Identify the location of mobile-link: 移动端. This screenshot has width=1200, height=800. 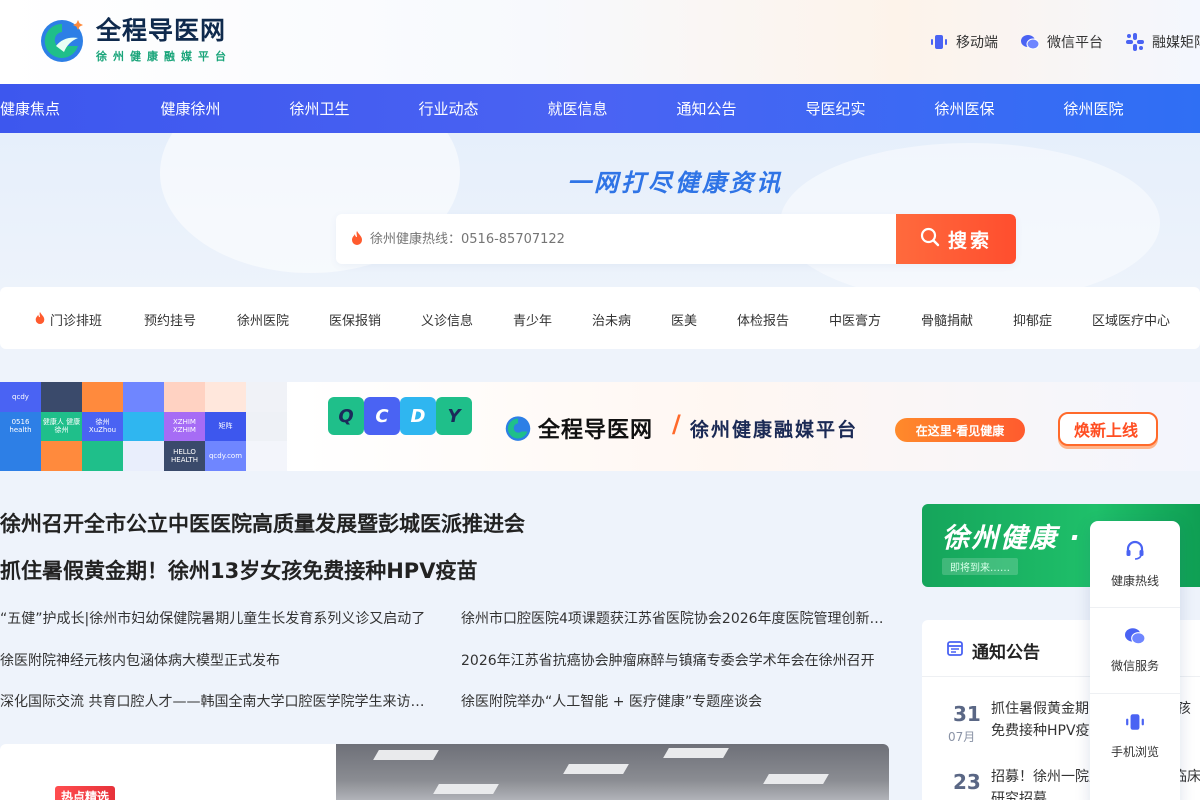
(963, 42).